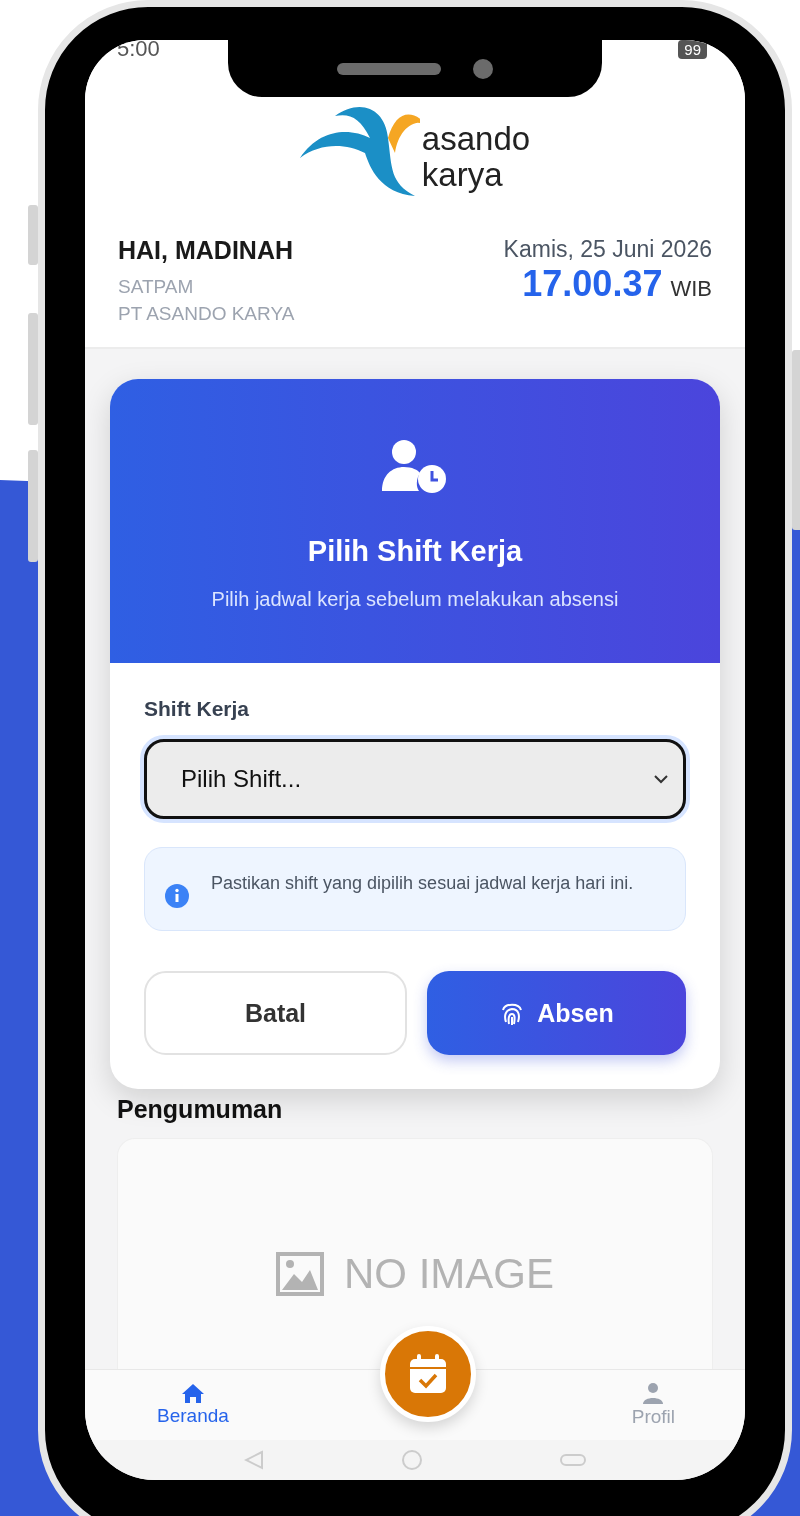  What do you see at coordinates (177, 896) in the screenshot?
I see `info-icon` at bounding box center [177, 896].